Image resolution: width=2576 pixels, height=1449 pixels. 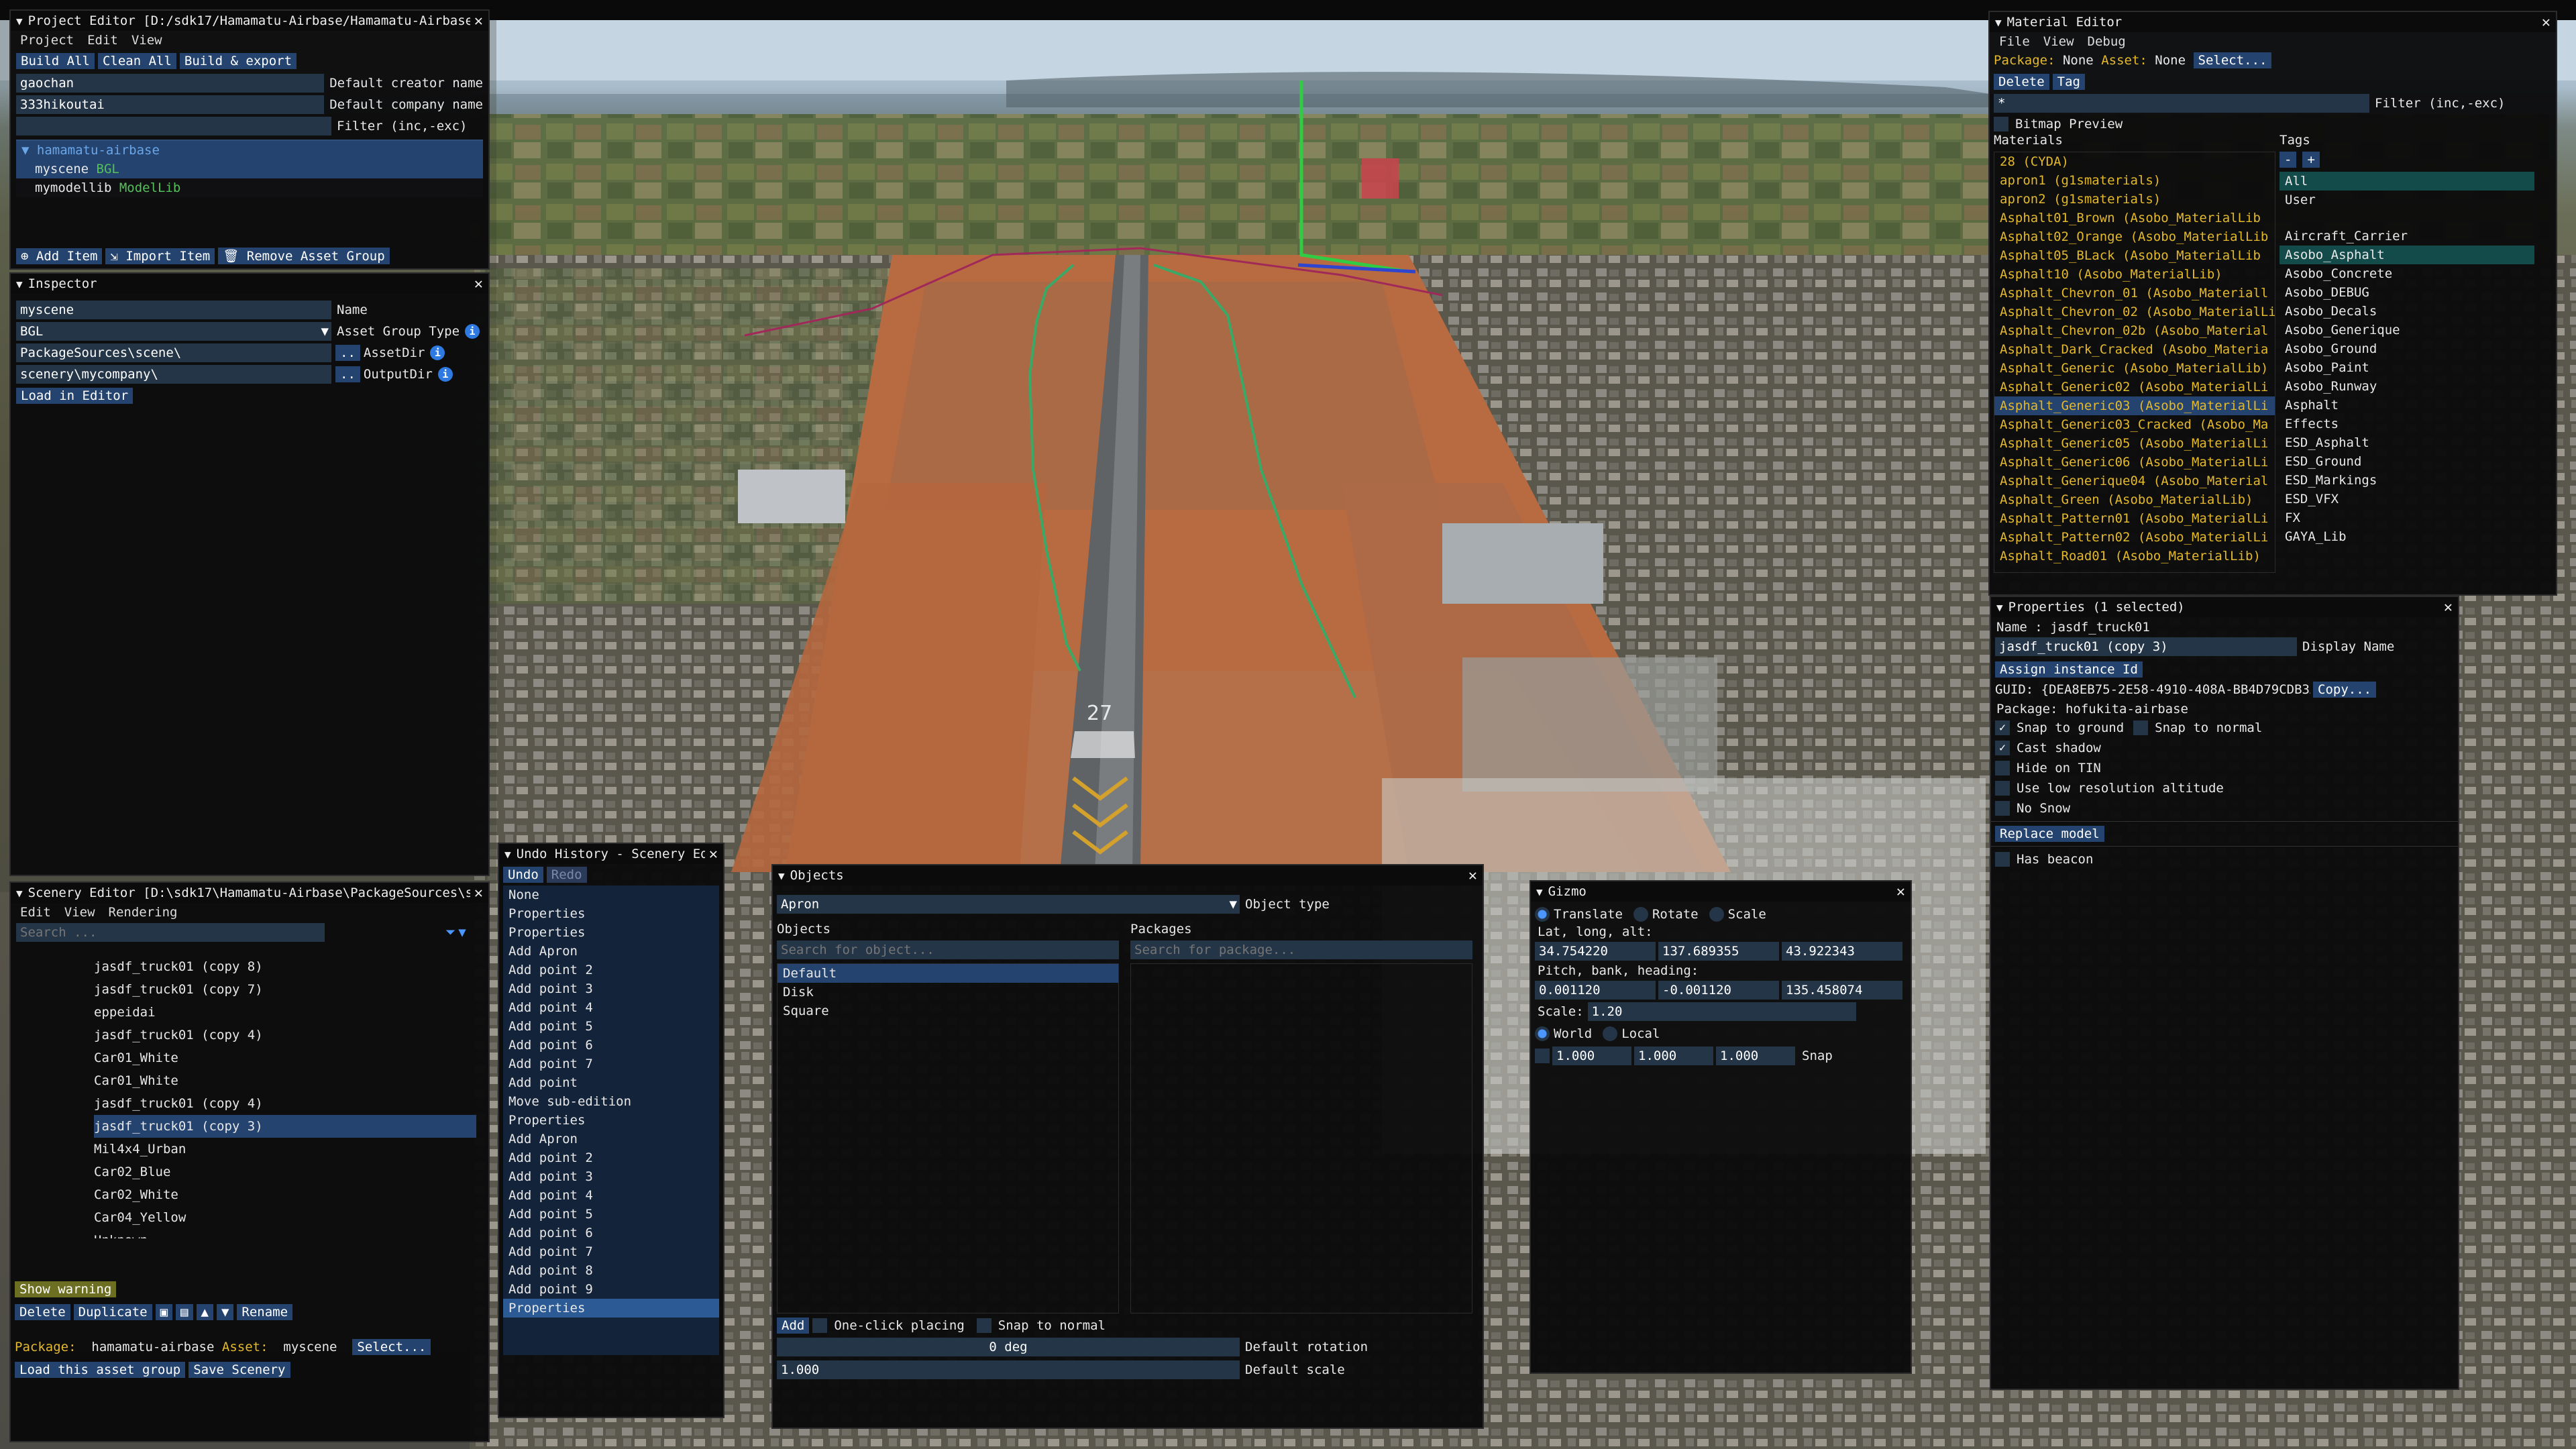 What do you see at coordinates (265, 1312) in the screenshot?
I see `rename-button: Rename` at bounding box center [265, 1312].